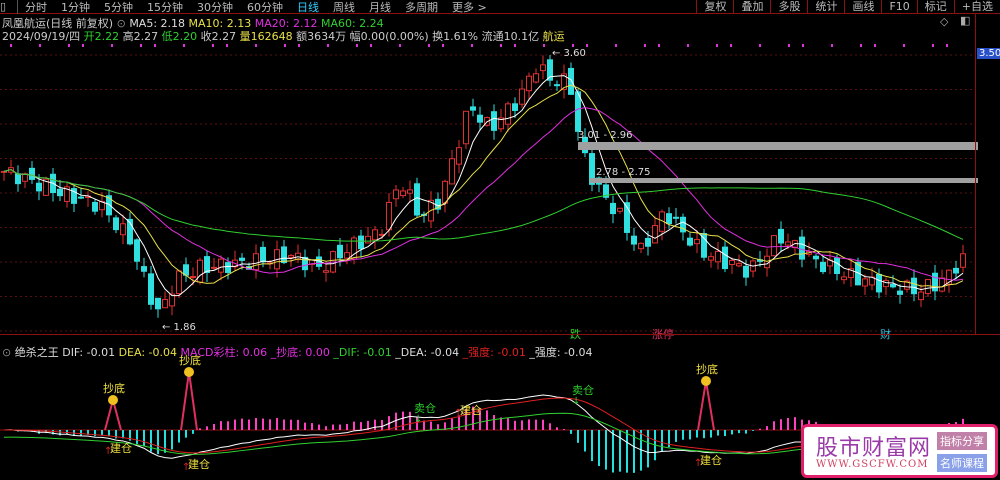  Describe the element at coordinates (6, 352) in the screenshot. I see `indicator-menu-icon: ⊙` at that location.